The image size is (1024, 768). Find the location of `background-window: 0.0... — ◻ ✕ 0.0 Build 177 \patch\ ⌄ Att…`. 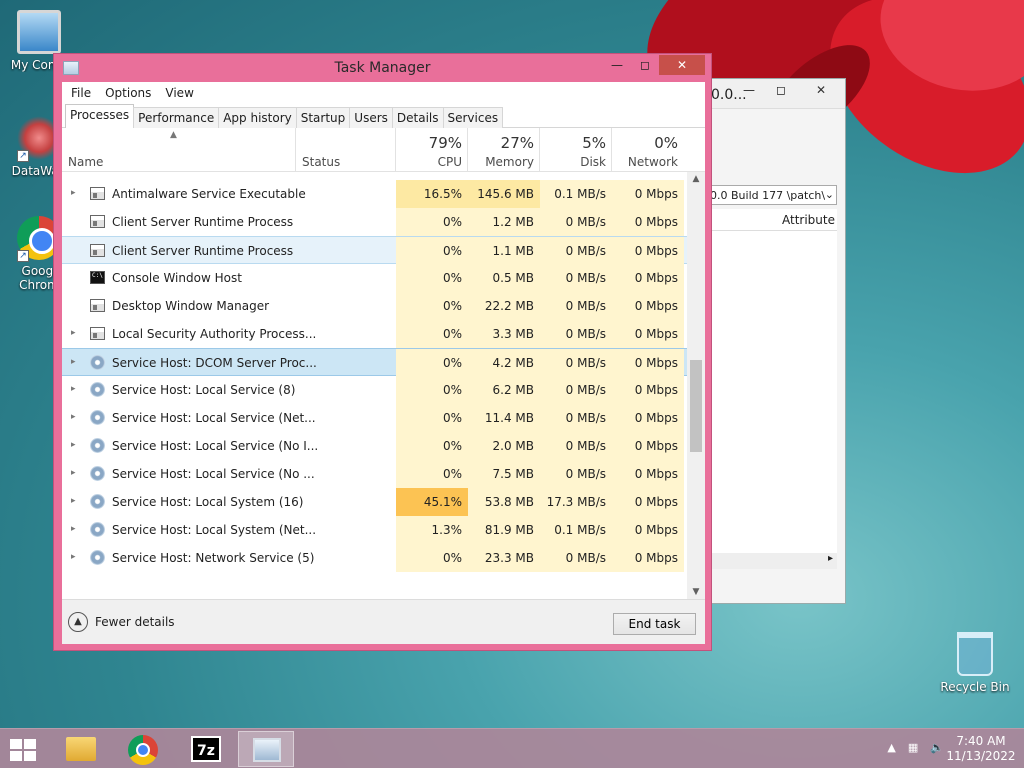

background-window: 0.0... — ◻ ✕ 0.0 Build 177 \patch\ ⌄ Att… is located at coordinates (773, 341).